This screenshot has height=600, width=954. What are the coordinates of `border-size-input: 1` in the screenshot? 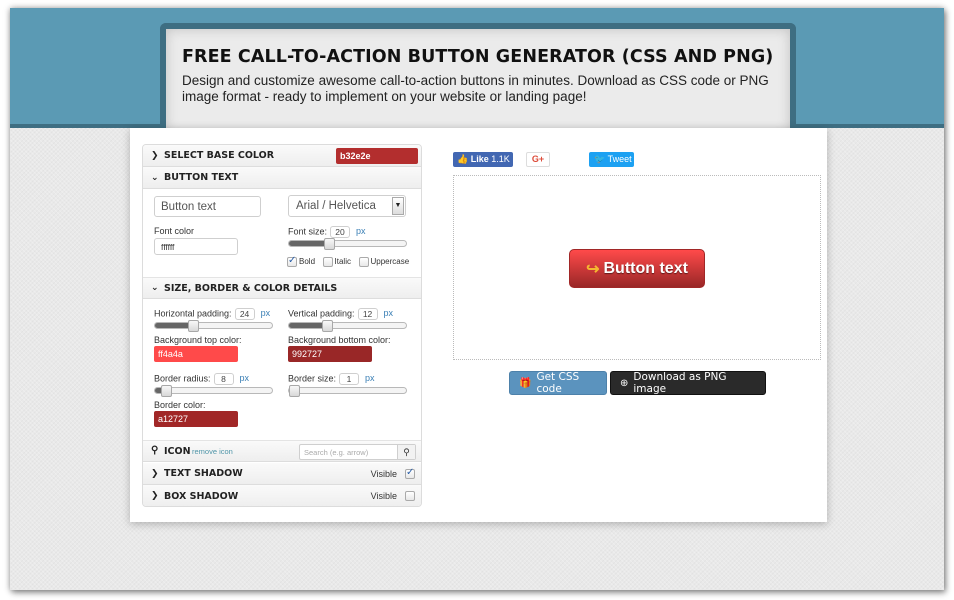 It's located at (349, 379).